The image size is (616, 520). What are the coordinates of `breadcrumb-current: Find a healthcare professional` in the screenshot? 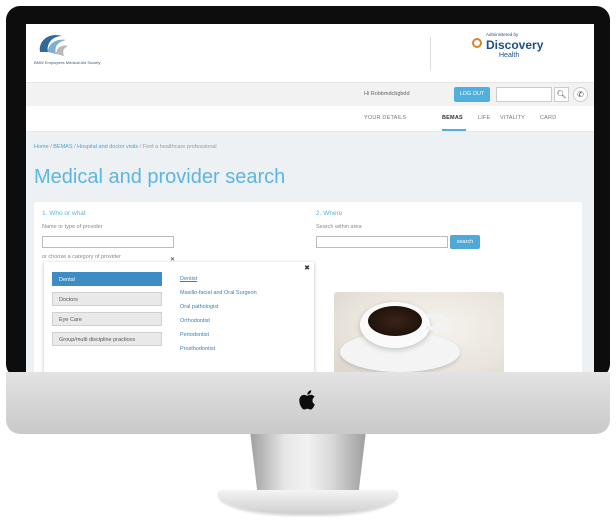 It's located at (179, 147).